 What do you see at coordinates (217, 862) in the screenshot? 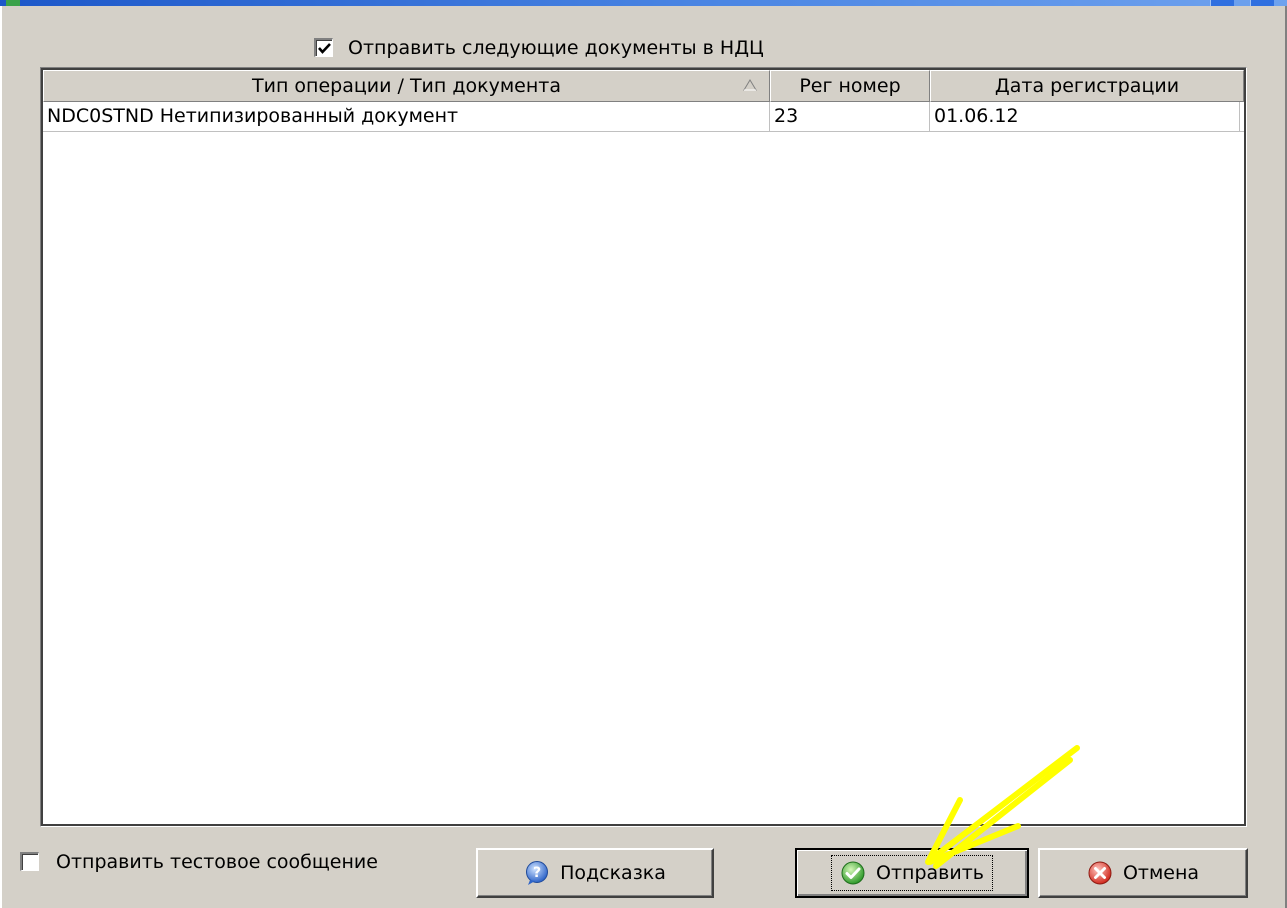
I see `test-message-label: Отправить тестовое сообщение` at bounding box center [217, 862].